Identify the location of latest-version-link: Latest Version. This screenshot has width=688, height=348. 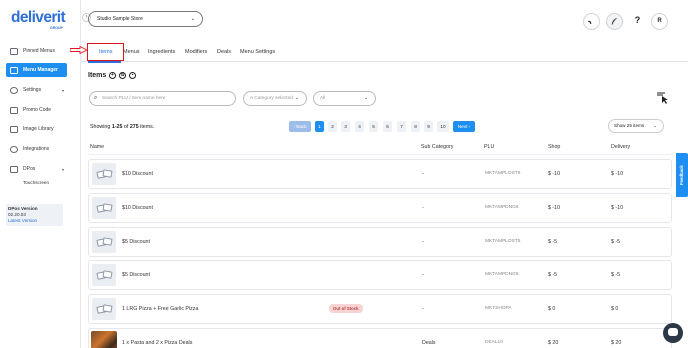
(34, 221).